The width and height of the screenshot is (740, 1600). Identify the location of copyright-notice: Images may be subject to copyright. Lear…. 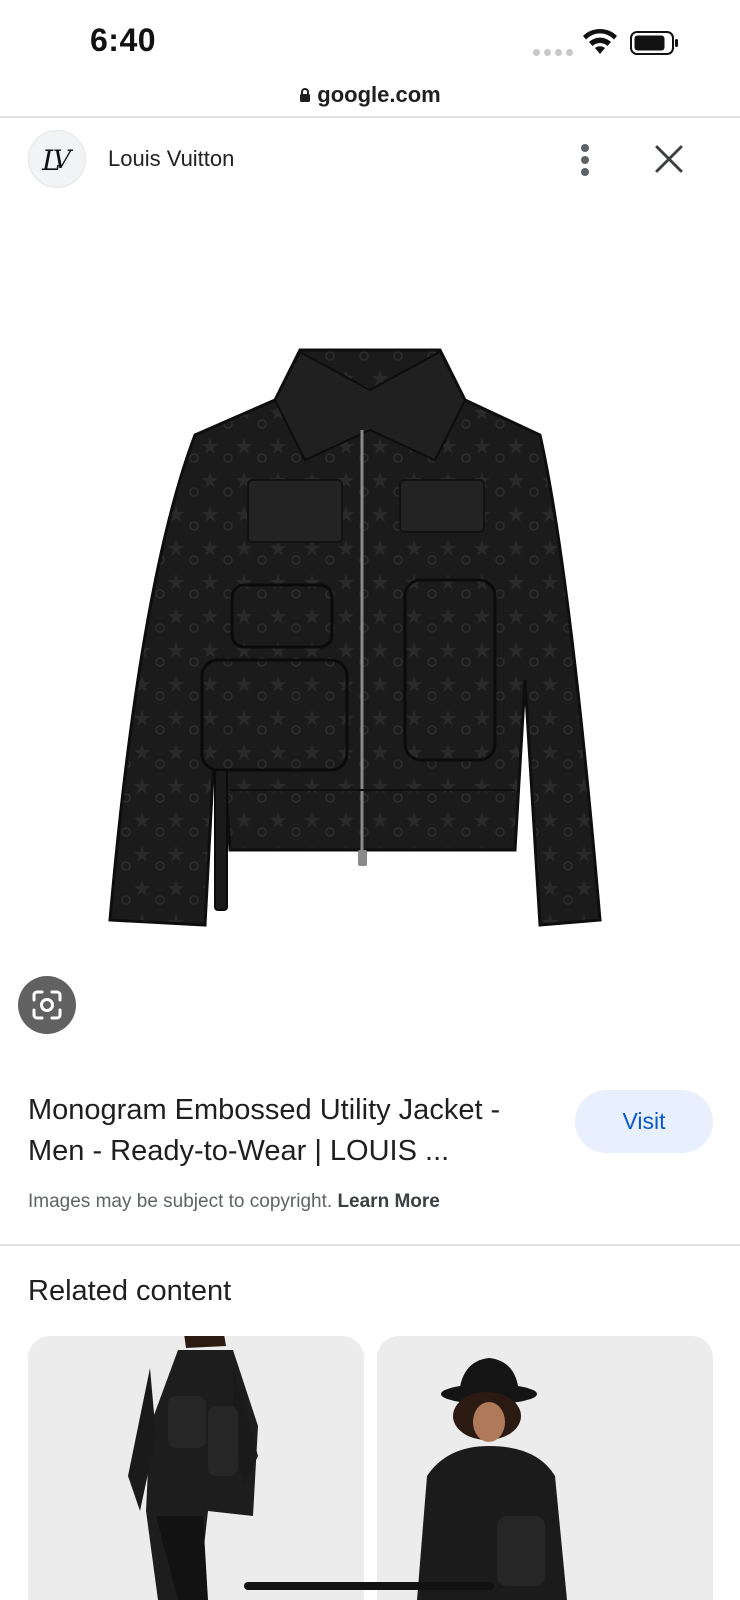
(234, 1202).